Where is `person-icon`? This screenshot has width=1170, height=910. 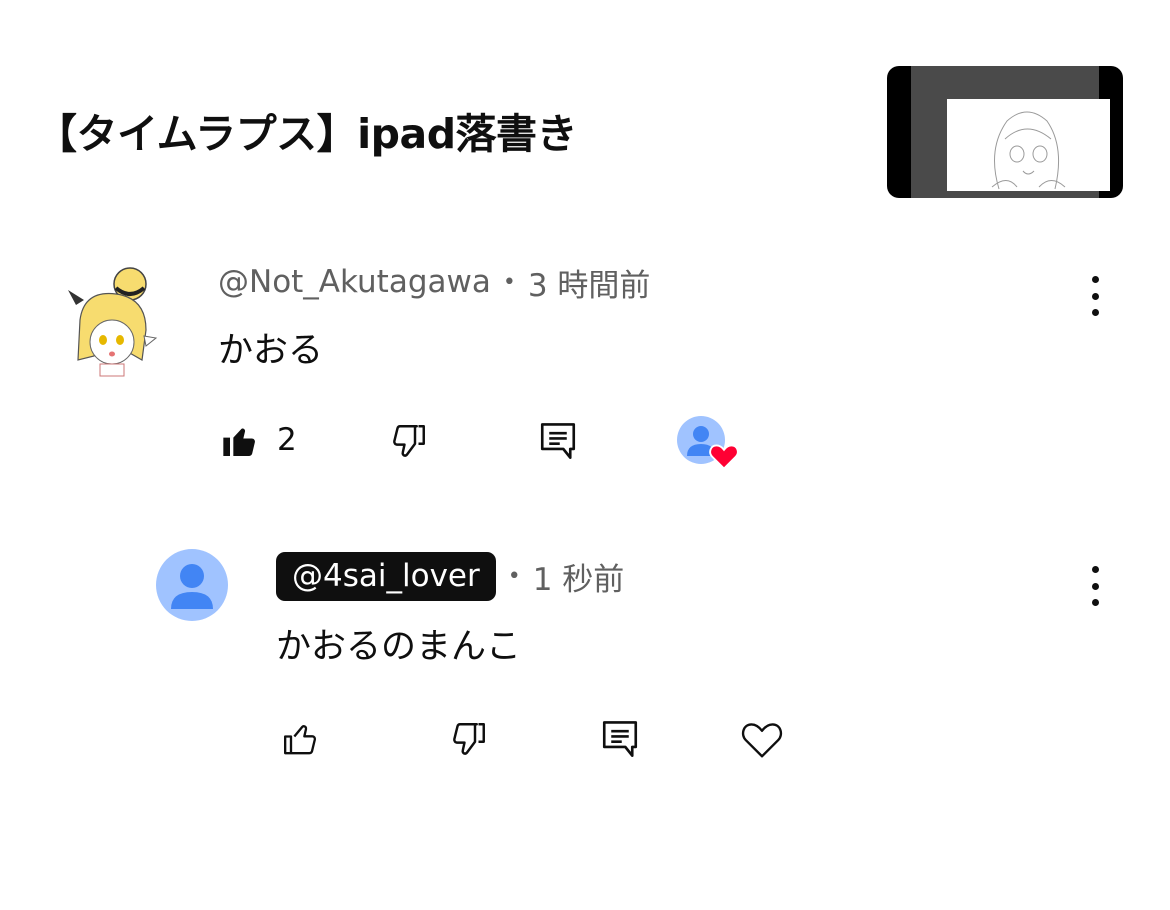
person-icon is located at coordinates (192, 586).